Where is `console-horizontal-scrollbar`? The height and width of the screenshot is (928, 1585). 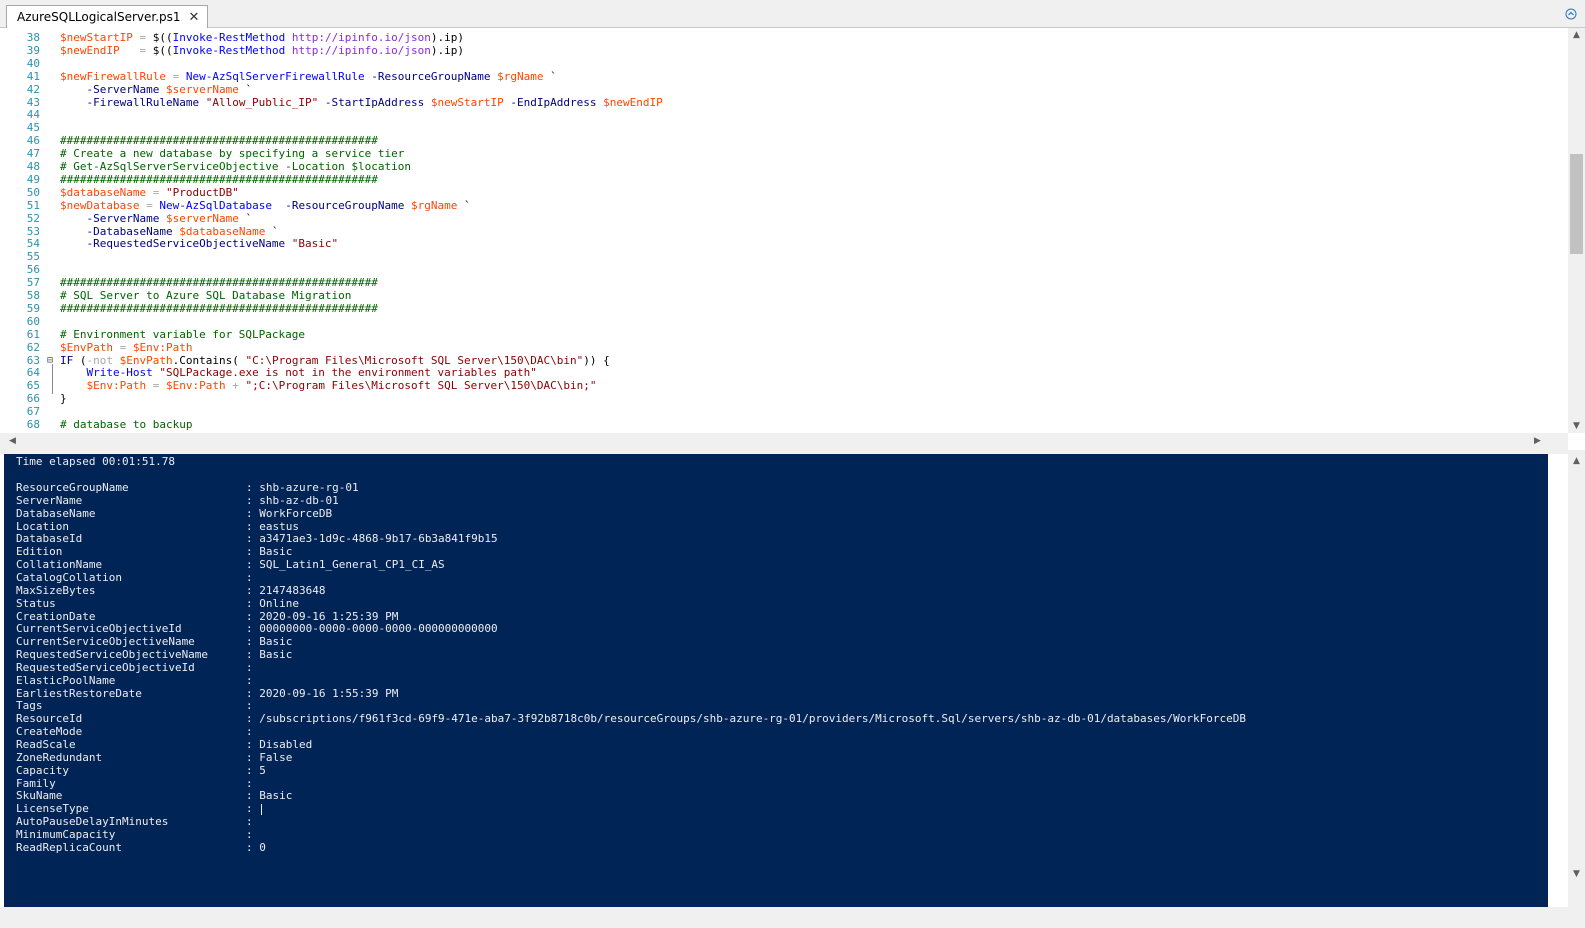
console-horizontal-scrollbar is located at coordinates (792, 917).